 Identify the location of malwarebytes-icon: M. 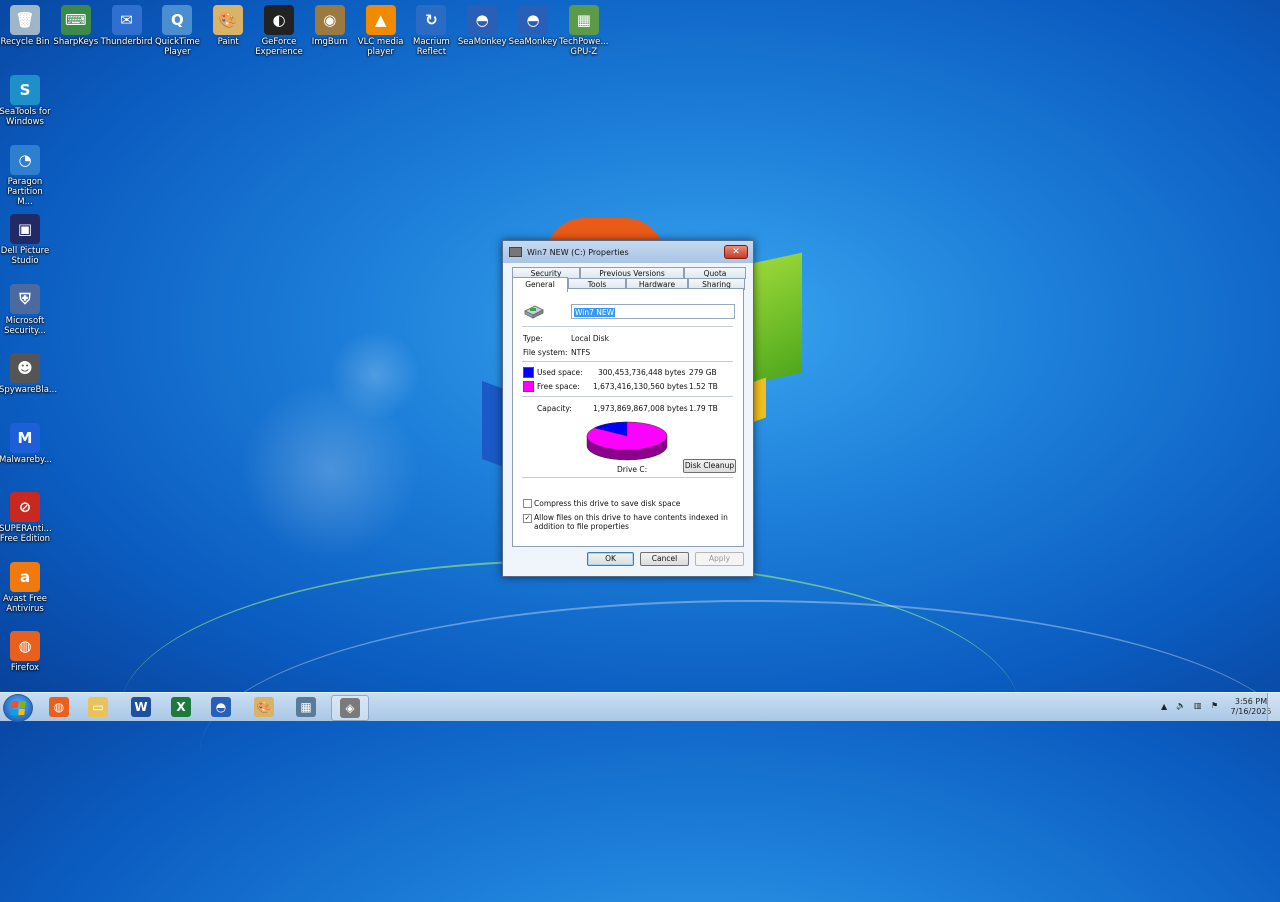
(25, 437).